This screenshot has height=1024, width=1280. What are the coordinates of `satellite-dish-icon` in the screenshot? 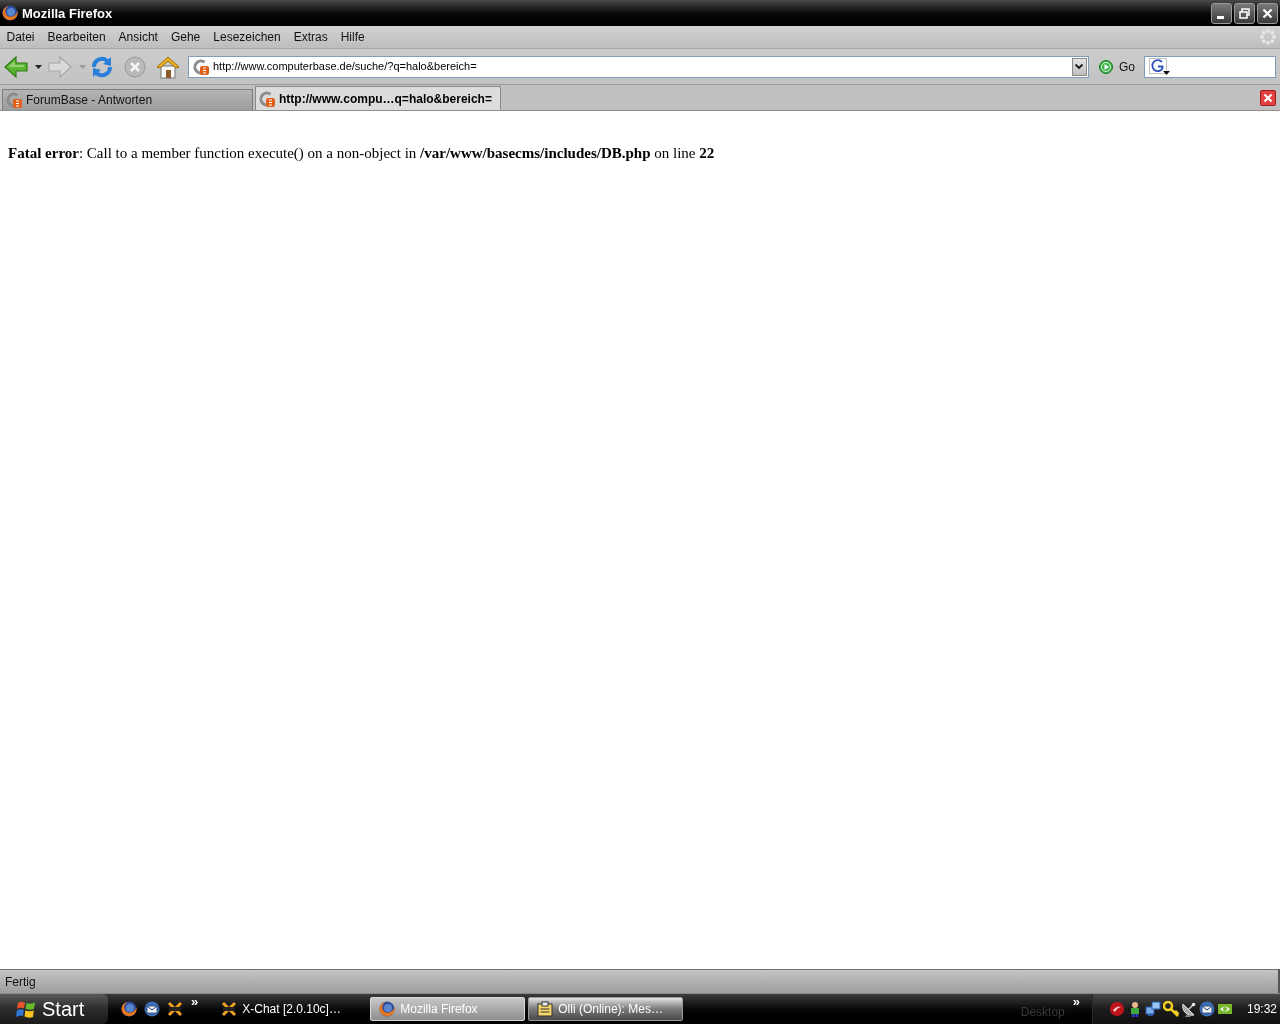 It's located at (1189, 1009).